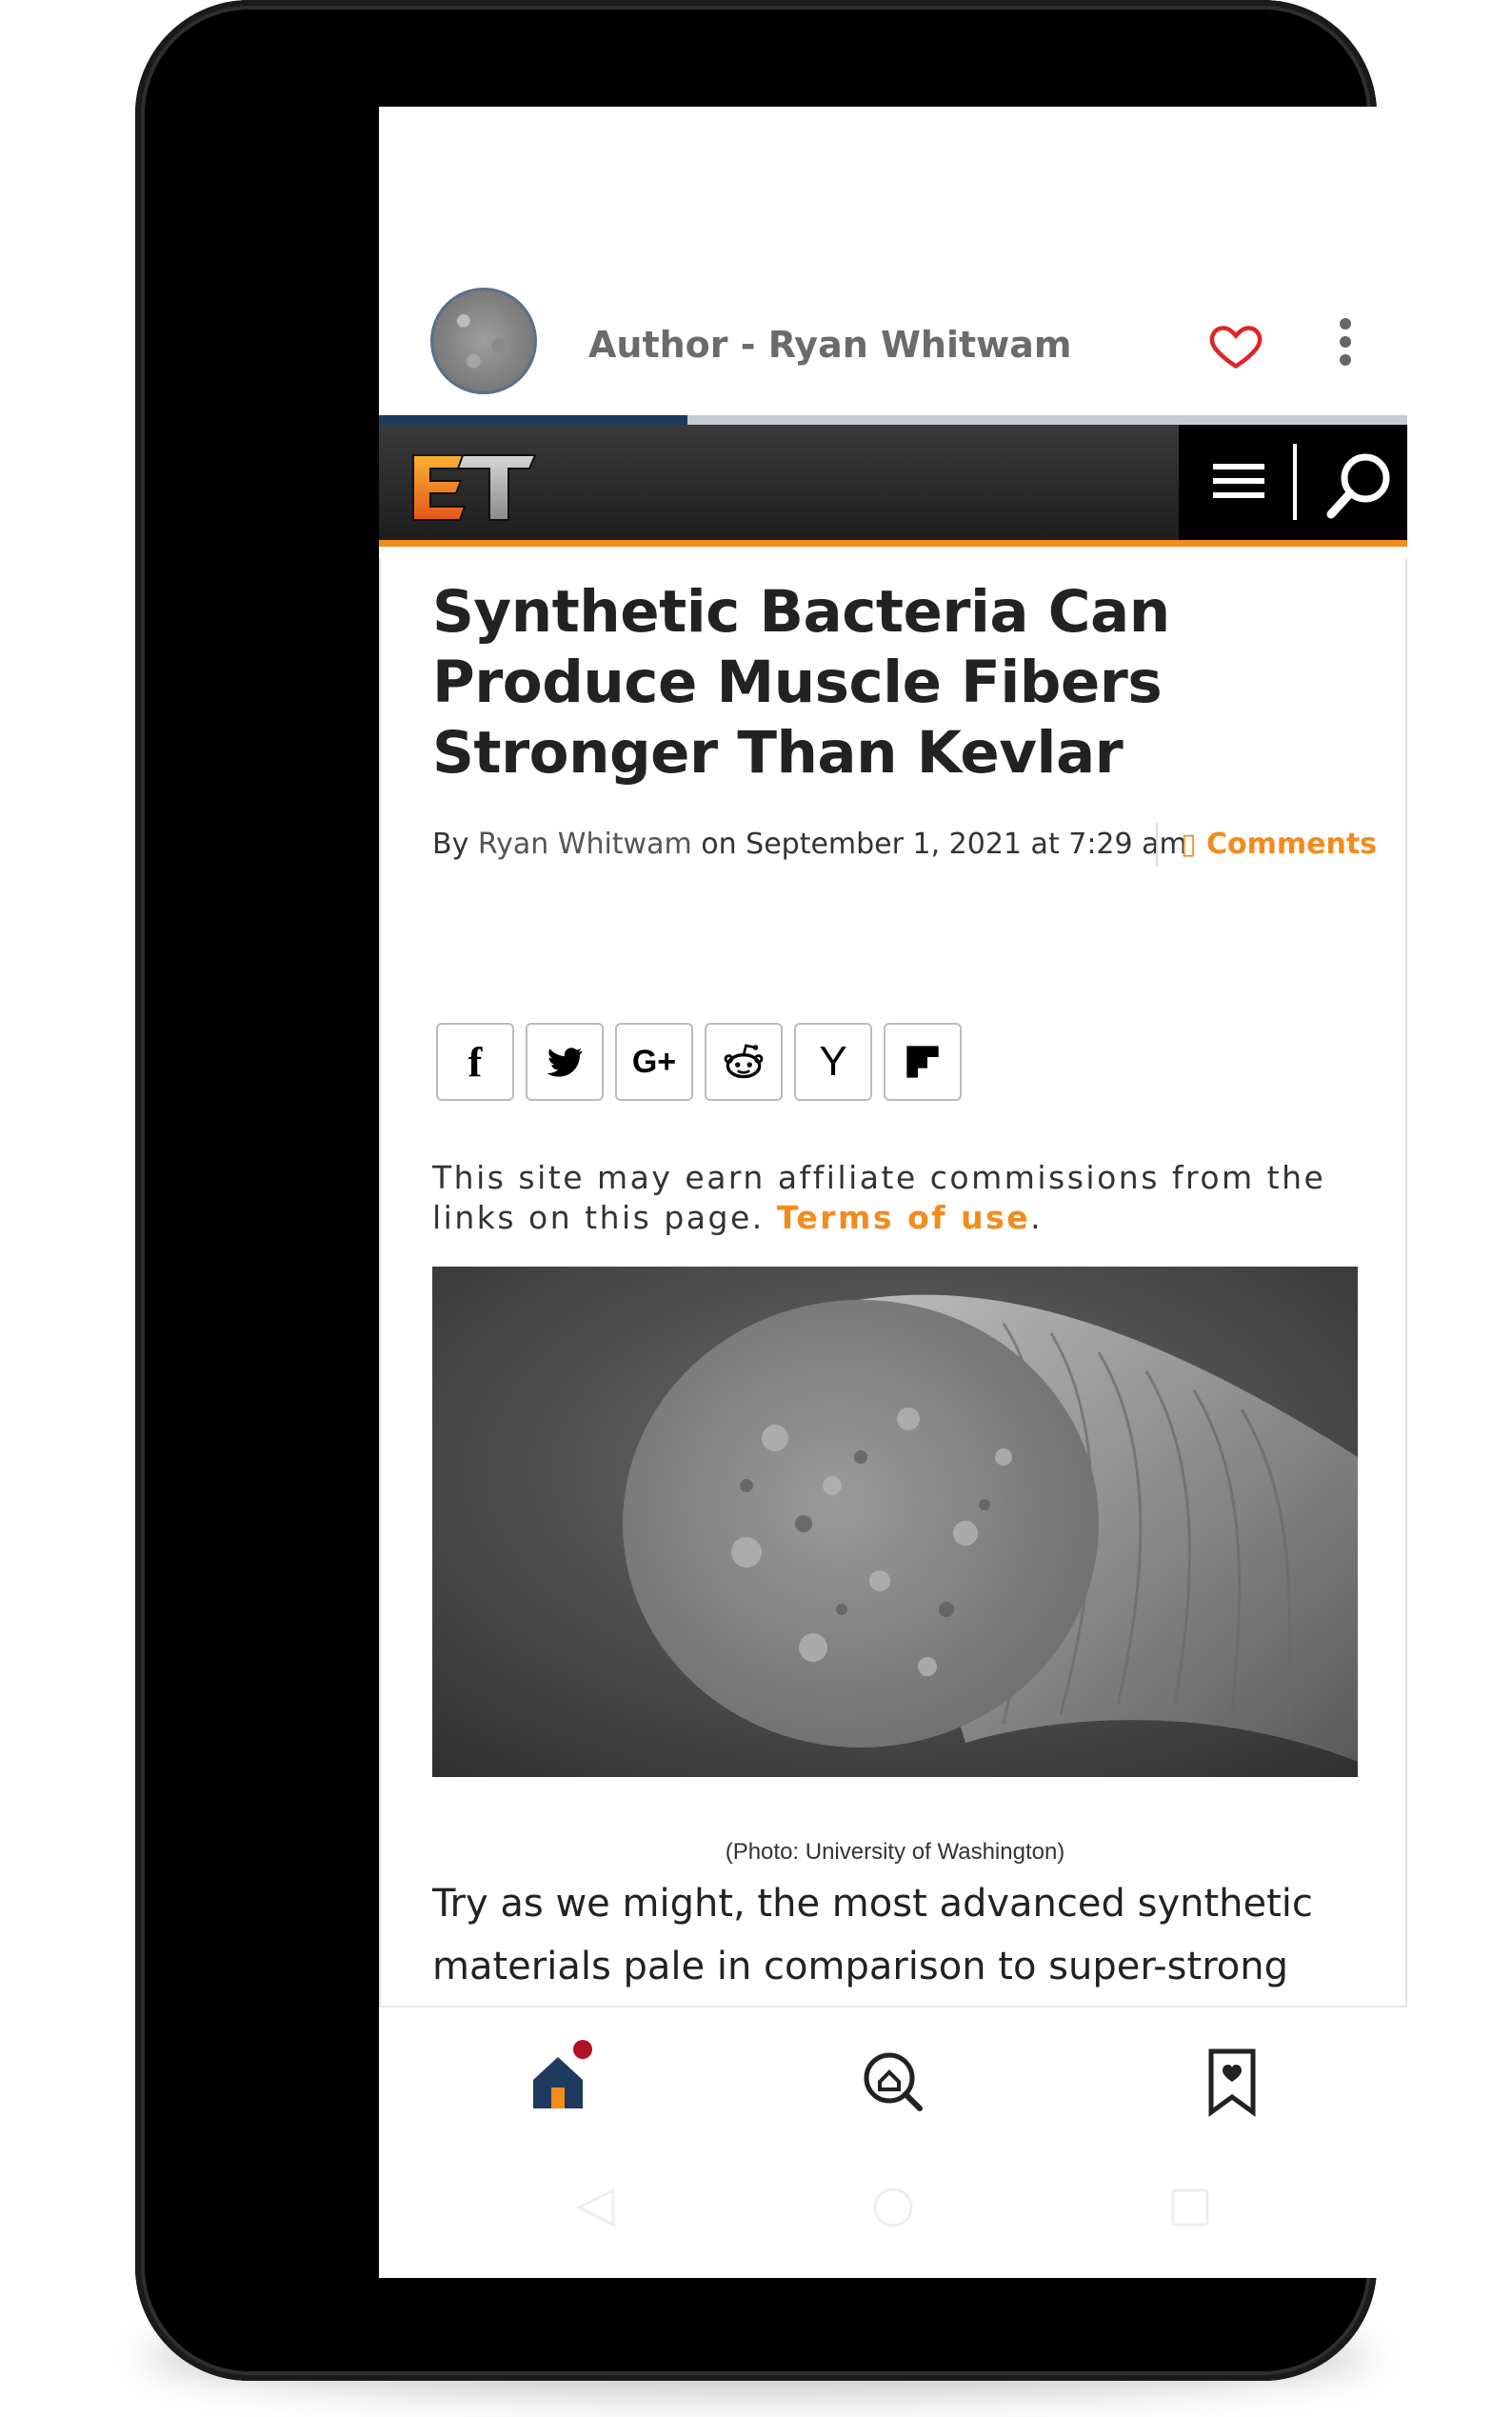 The width and height of the screenshot is (1512, 2417). I want to click on image-caption: (Photo: University of Washington), so click(895, 1852).